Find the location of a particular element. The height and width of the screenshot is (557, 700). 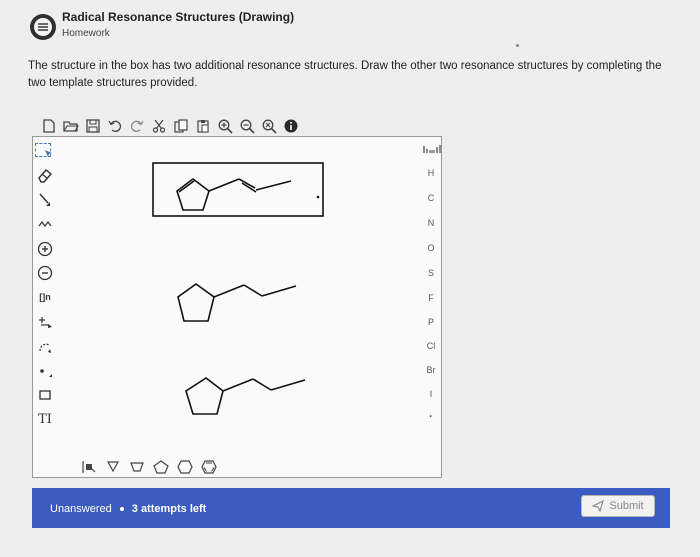

attempts-left: 3 attempts left is located at coordinates (169, 509).